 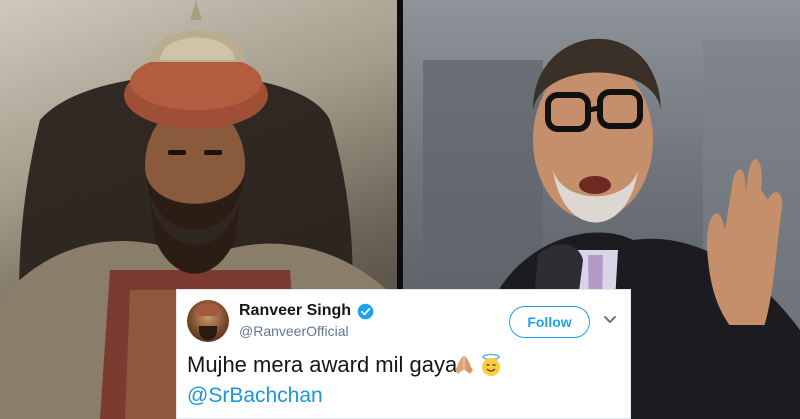 What do you see at coordinates (295, 311) in the screenshot?
I see `display-name: Ranveer Singh` at bounding box center [295, 311].